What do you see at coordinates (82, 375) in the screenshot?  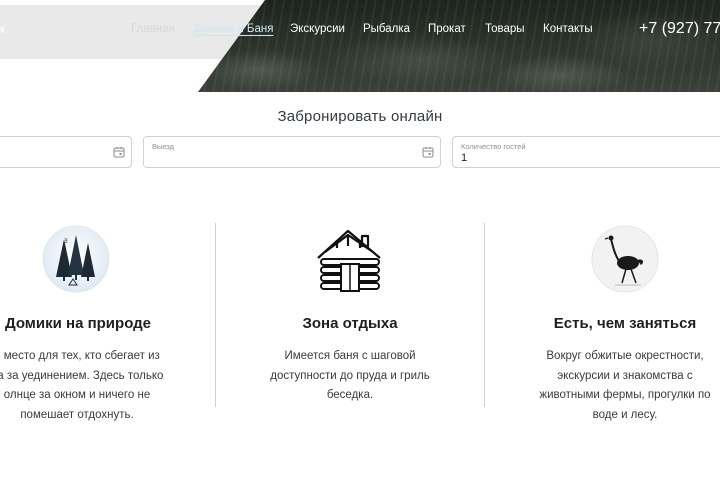 I see `feature-description-line: да за уединением. Здесь только` at bounding box center [82, 375].